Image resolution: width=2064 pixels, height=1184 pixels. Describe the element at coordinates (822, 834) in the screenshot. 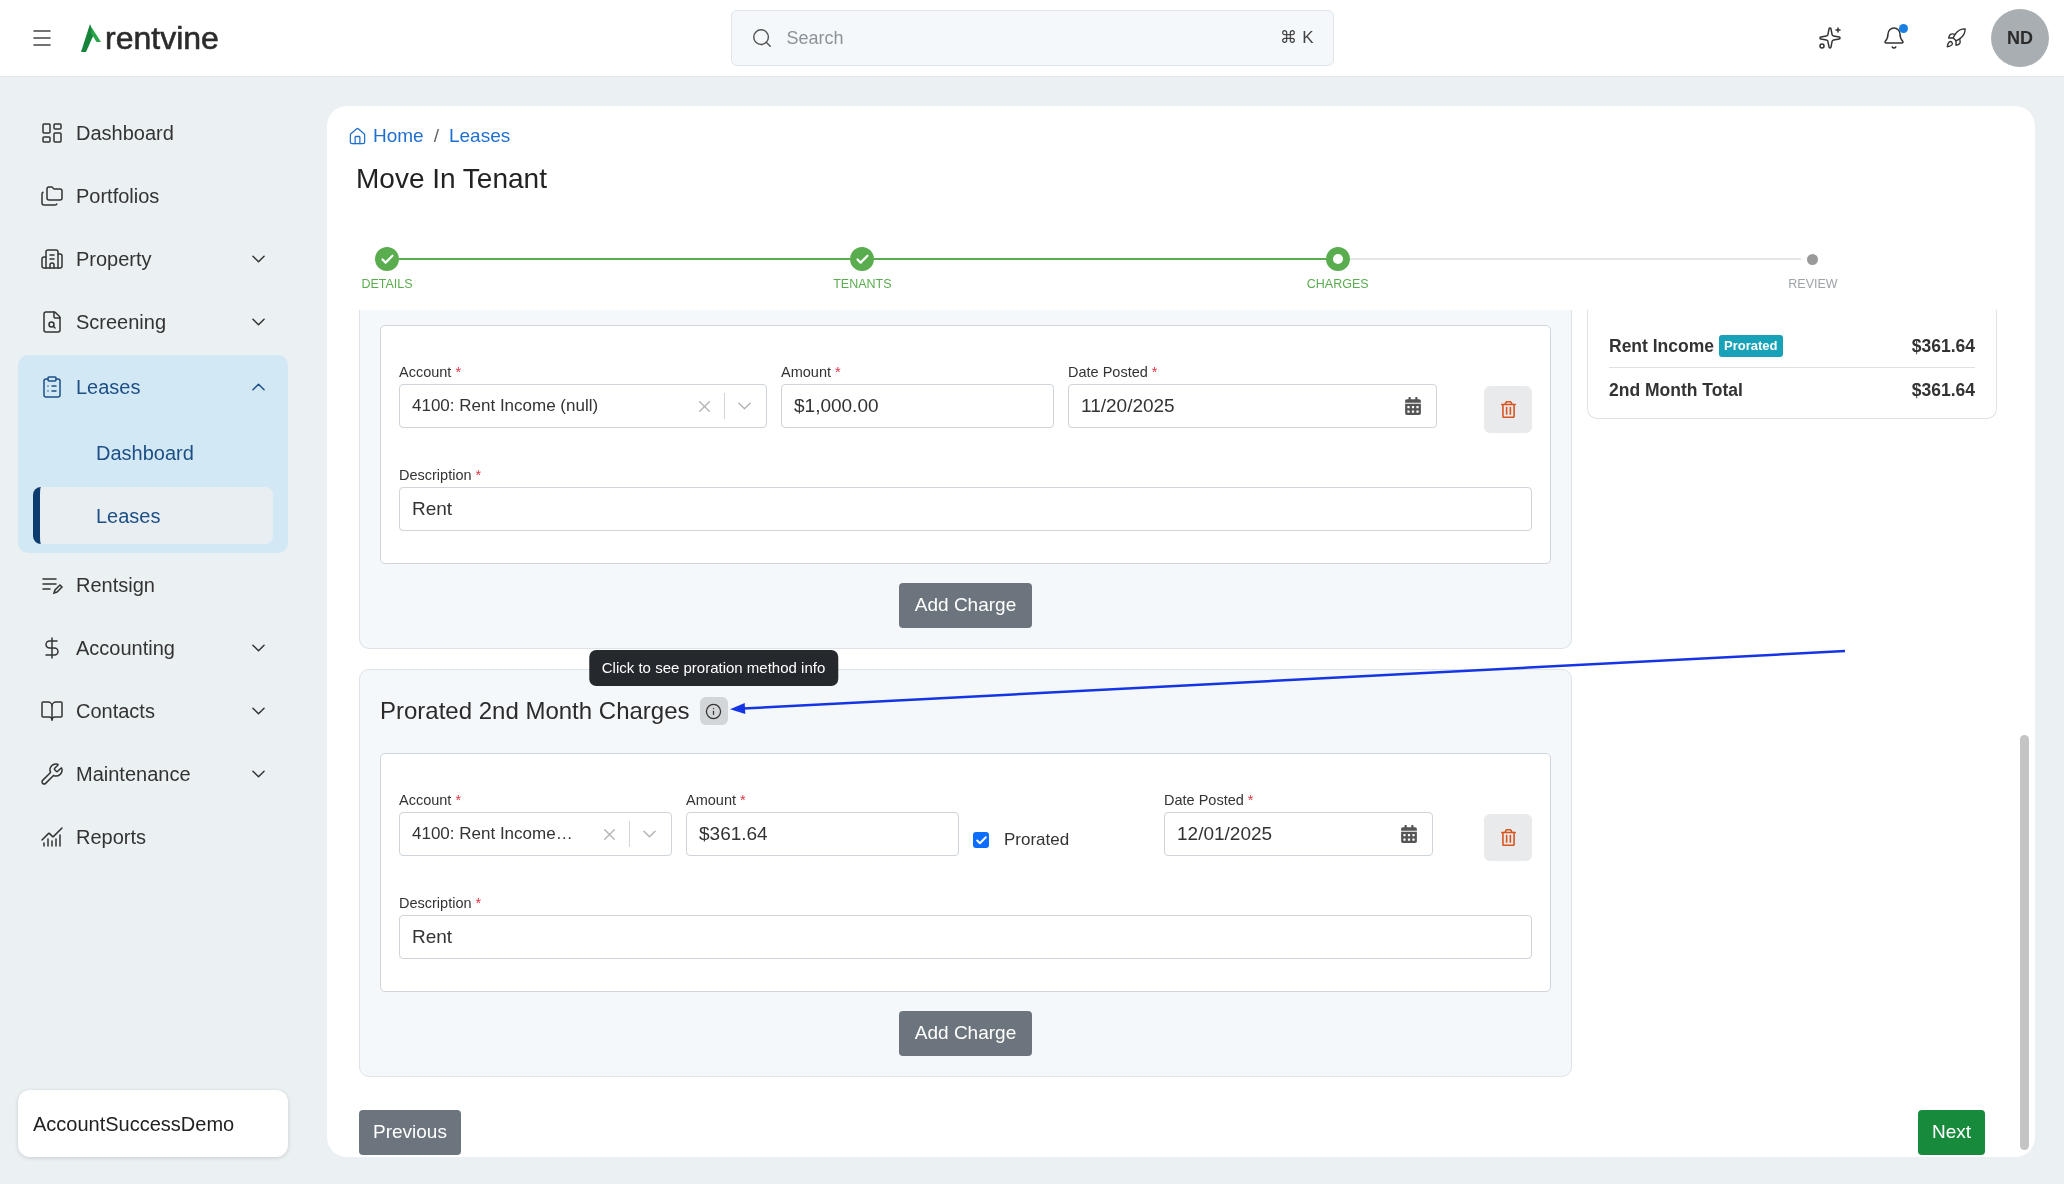

I see `amount-field: $361.64` at that location.